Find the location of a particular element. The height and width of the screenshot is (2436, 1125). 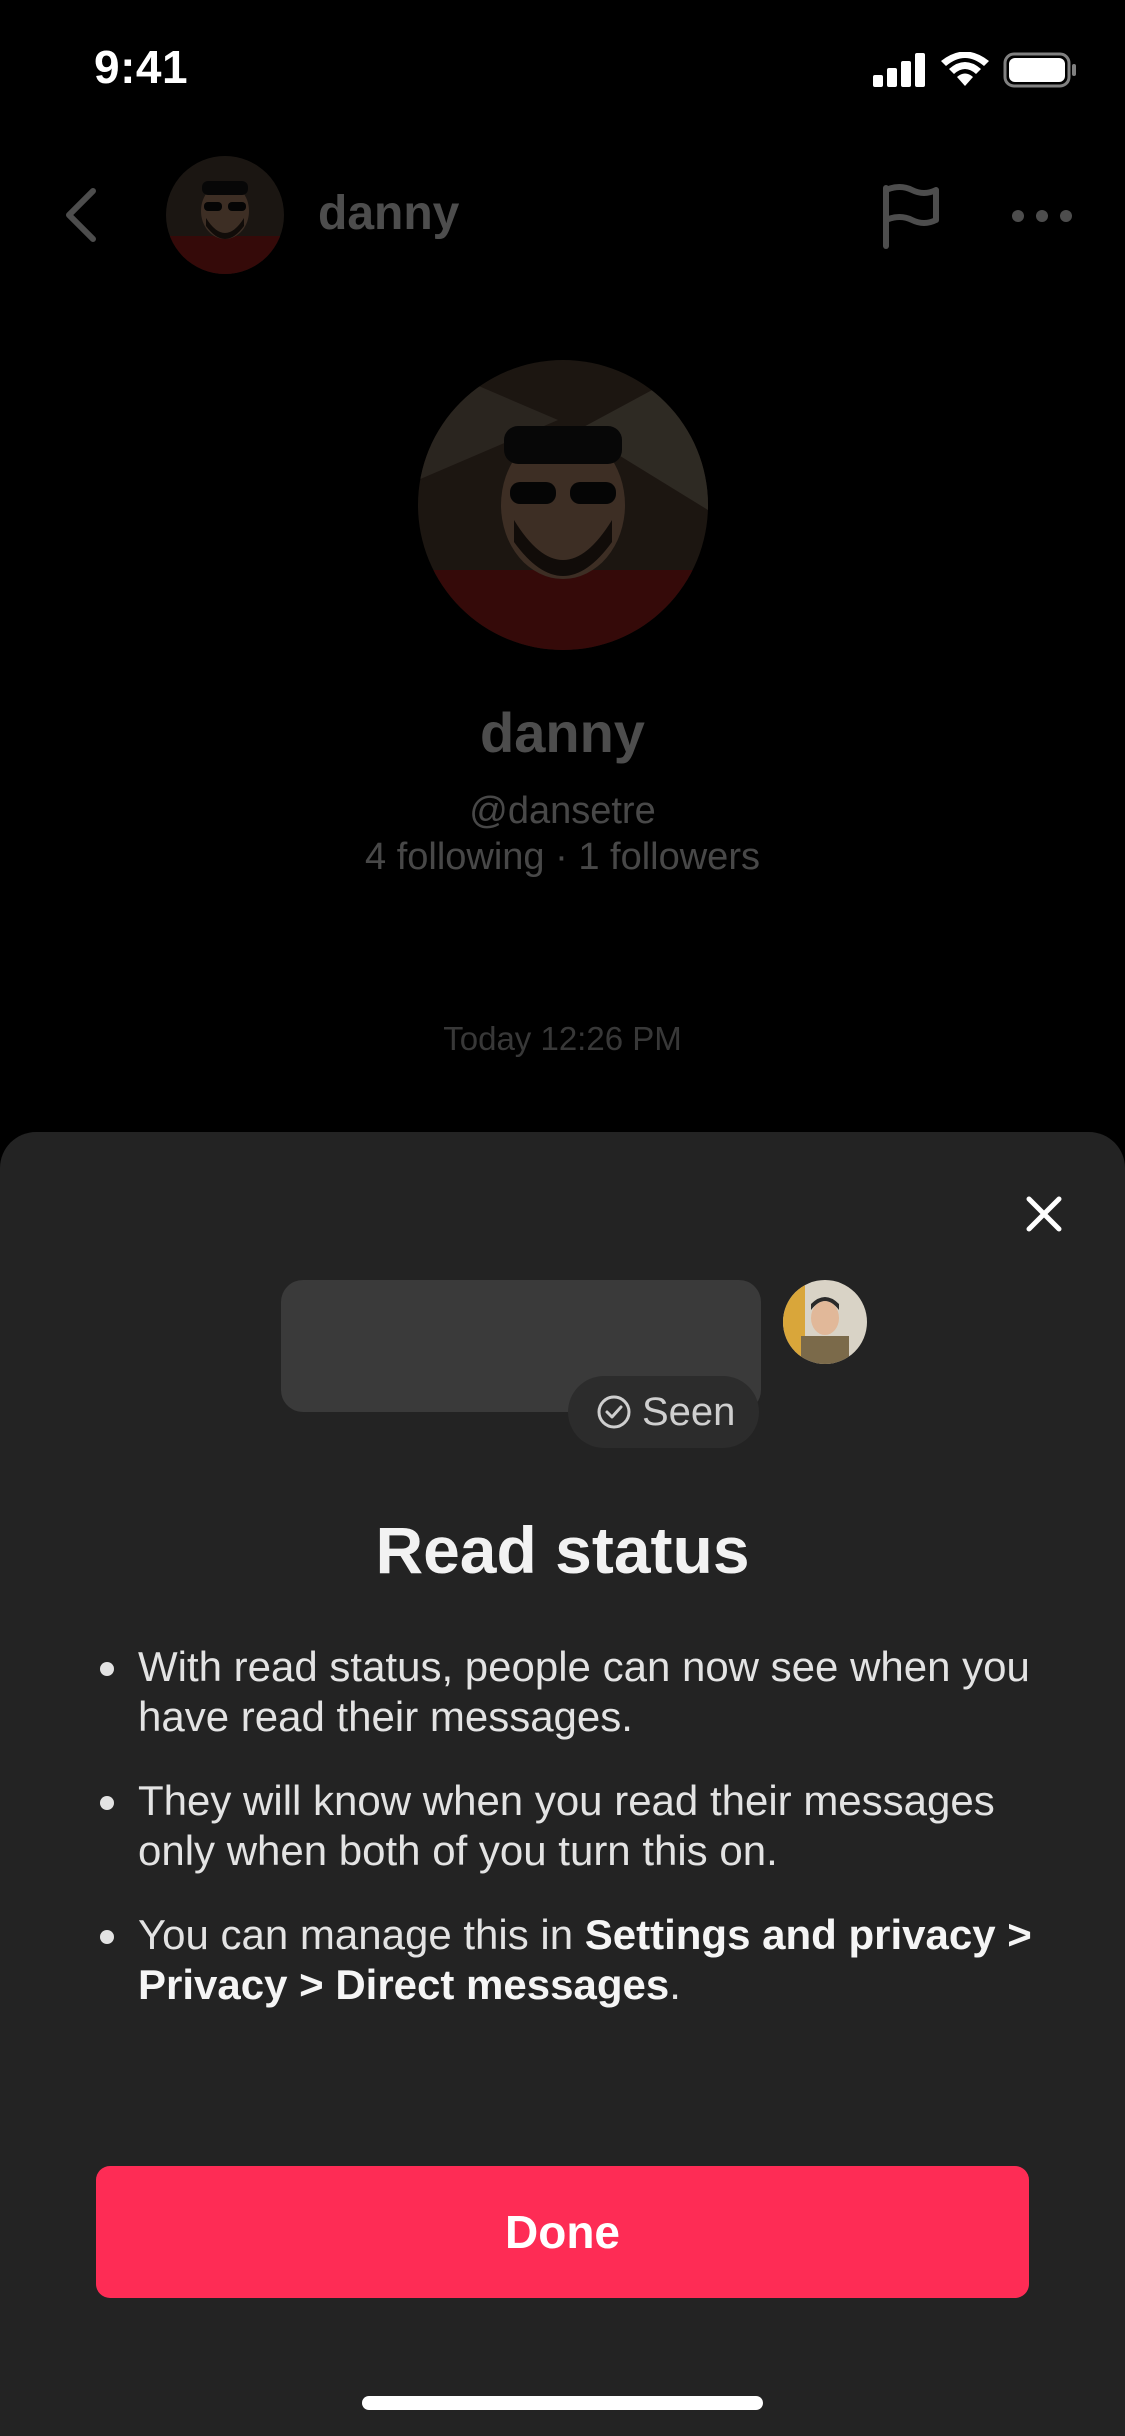

preview-avatar is located at coordinates (825, 1322).